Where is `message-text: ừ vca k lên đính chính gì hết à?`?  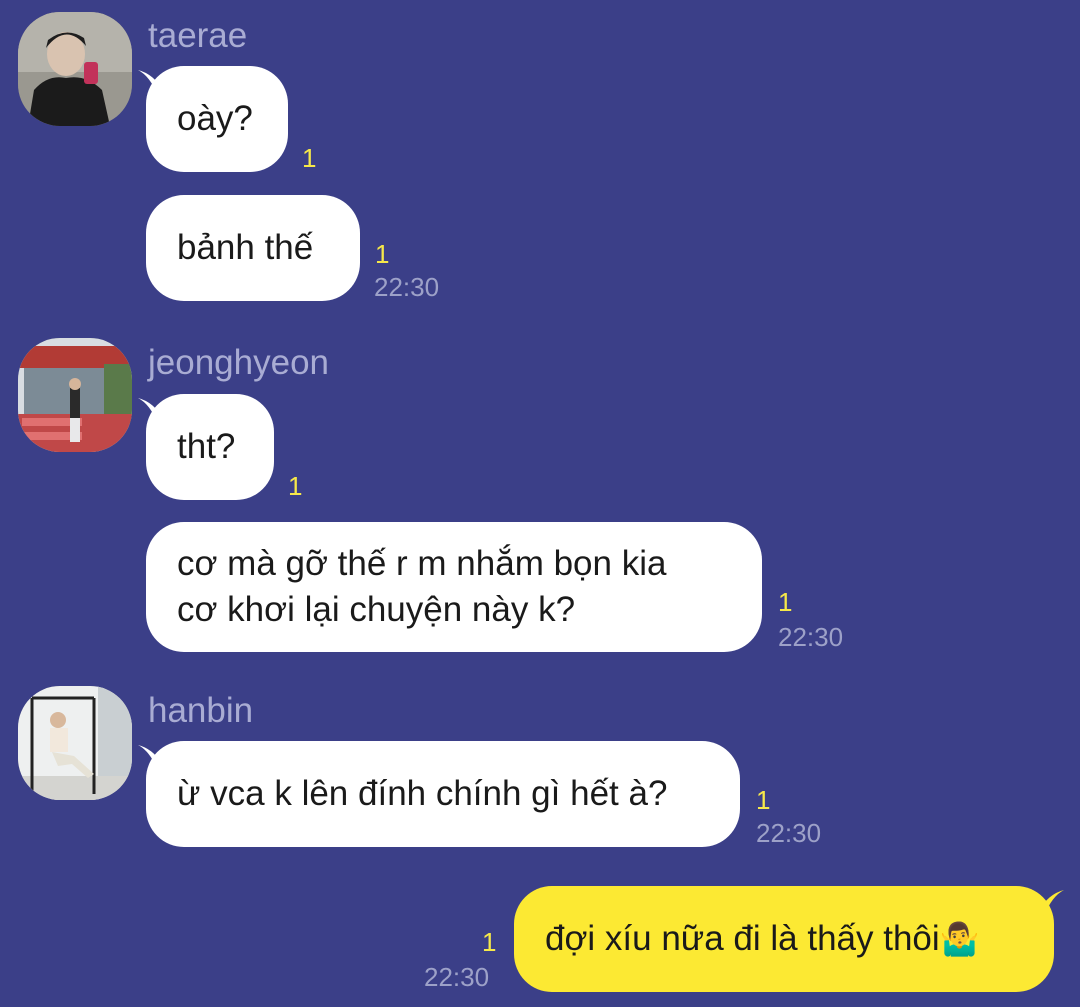
message-text: ừ vca k lên đính chính gì hết à? is located at coordinates (422, 793).